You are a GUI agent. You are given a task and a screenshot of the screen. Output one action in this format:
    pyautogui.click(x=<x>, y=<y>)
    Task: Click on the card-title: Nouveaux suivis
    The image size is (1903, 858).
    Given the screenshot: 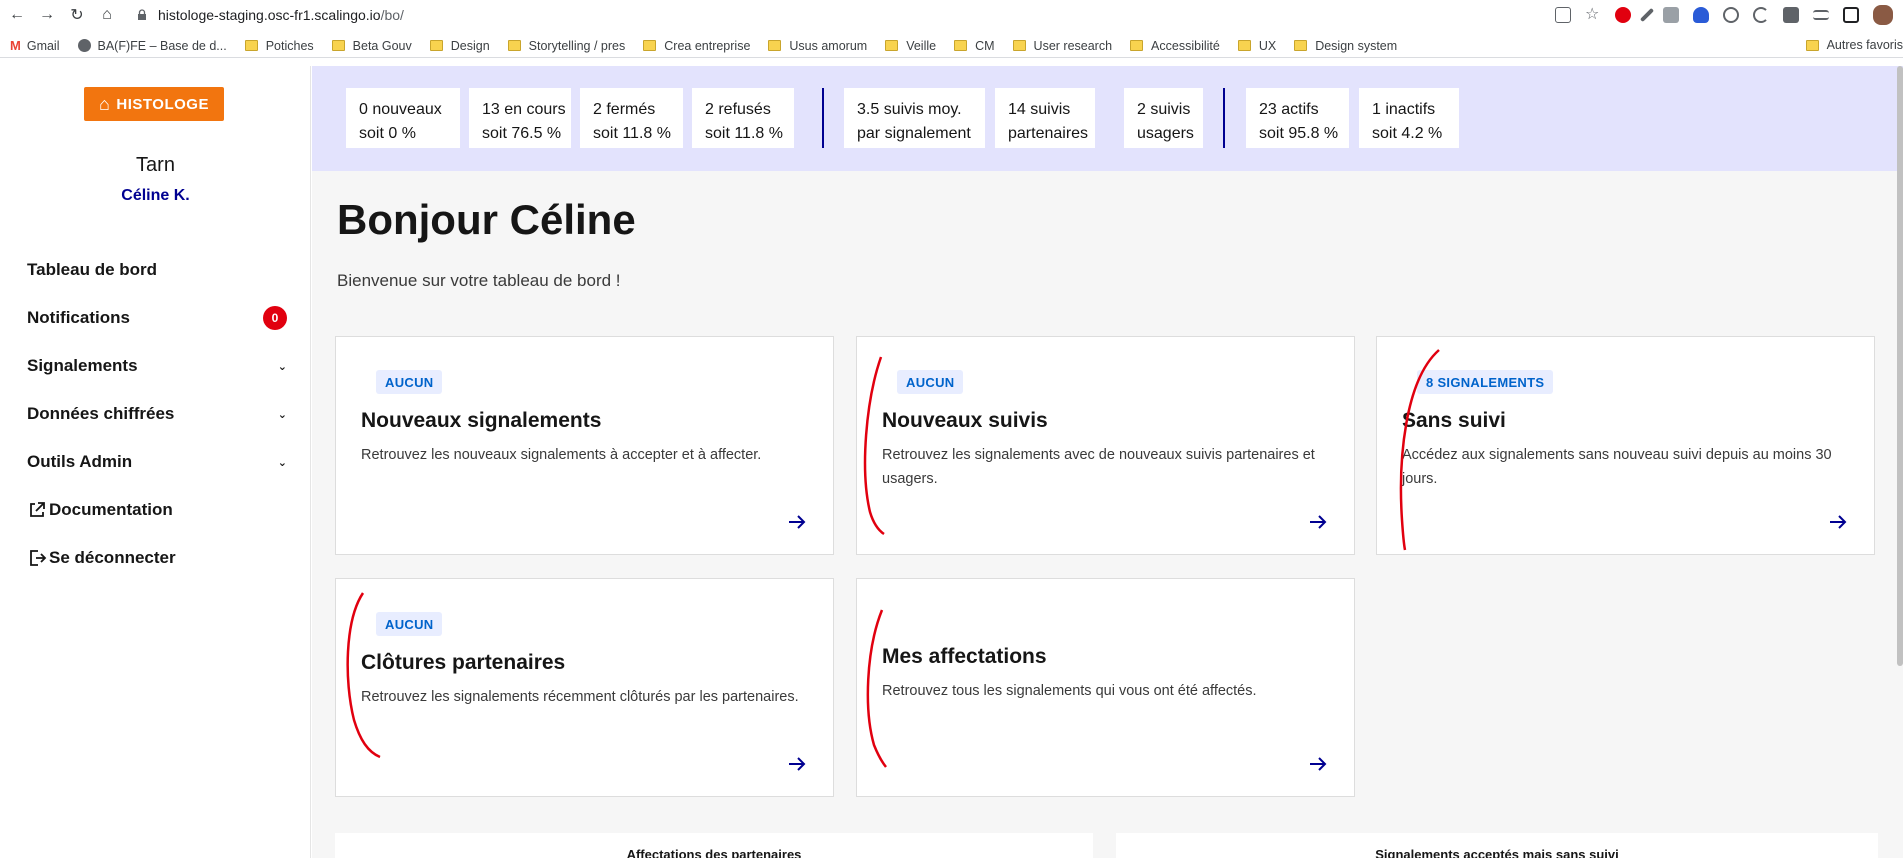 What is the action you would take?
    pyautogui.click(x=965, y=420)
    